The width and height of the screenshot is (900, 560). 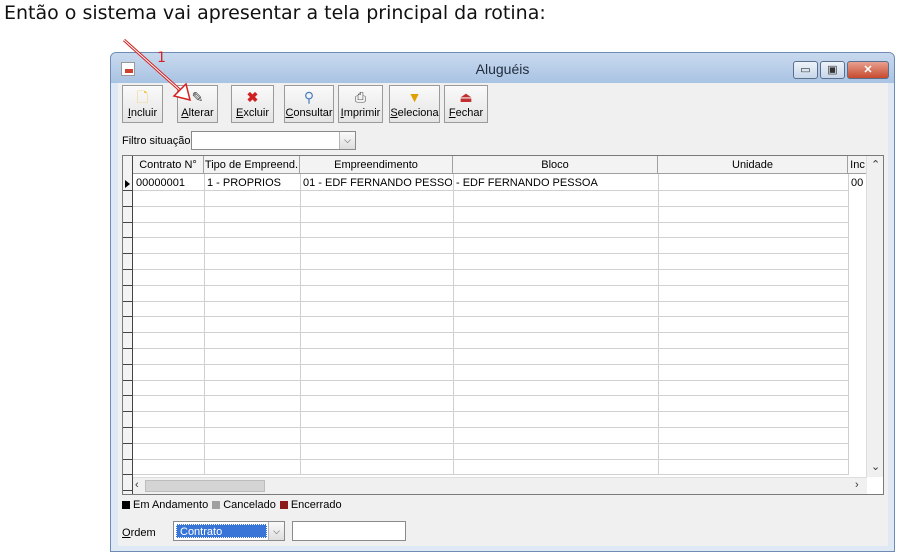 I want to click on annotation-layer, so click(x=157, y=70).